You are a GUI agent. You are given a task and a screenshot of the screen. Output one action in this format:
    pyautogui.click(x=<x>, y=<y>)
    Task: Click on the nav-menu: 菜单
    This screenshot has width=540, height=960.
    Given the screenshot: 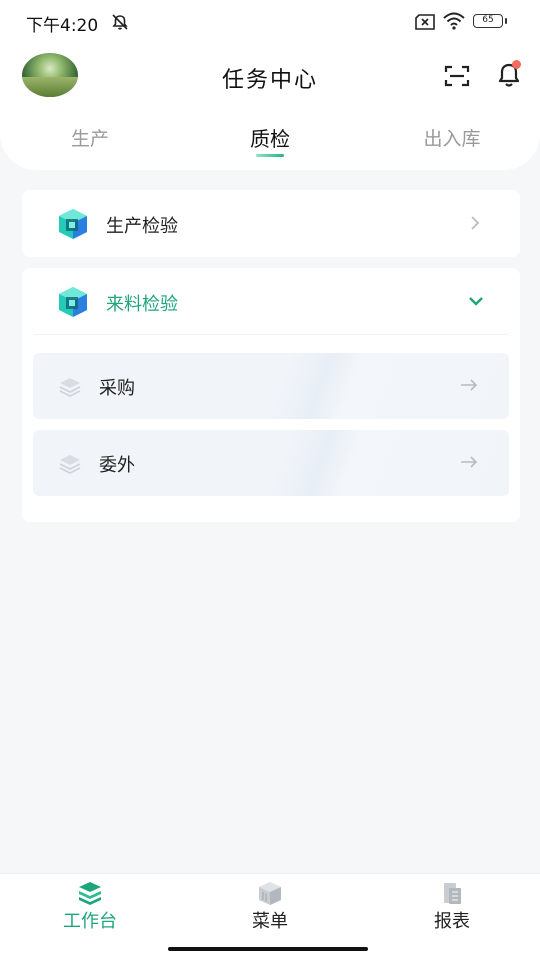 What is the action you would take?
    pyautogui.click(x=270, y=904)
    